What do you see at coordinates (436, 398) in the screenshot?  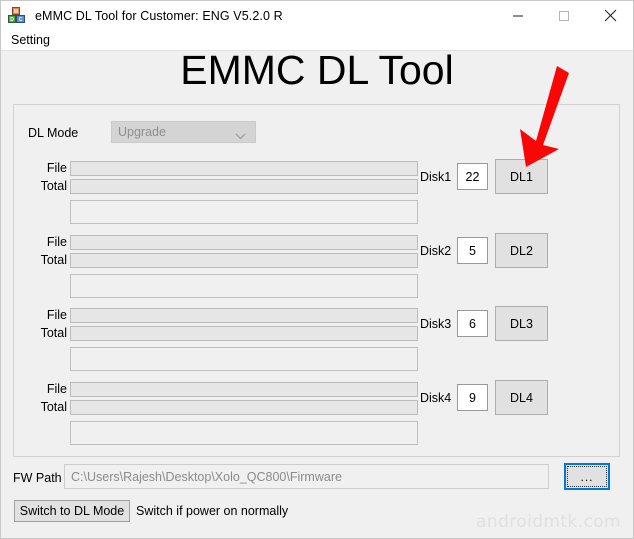 I see `disk-label: Disk4` at bounding box center [436, 398].